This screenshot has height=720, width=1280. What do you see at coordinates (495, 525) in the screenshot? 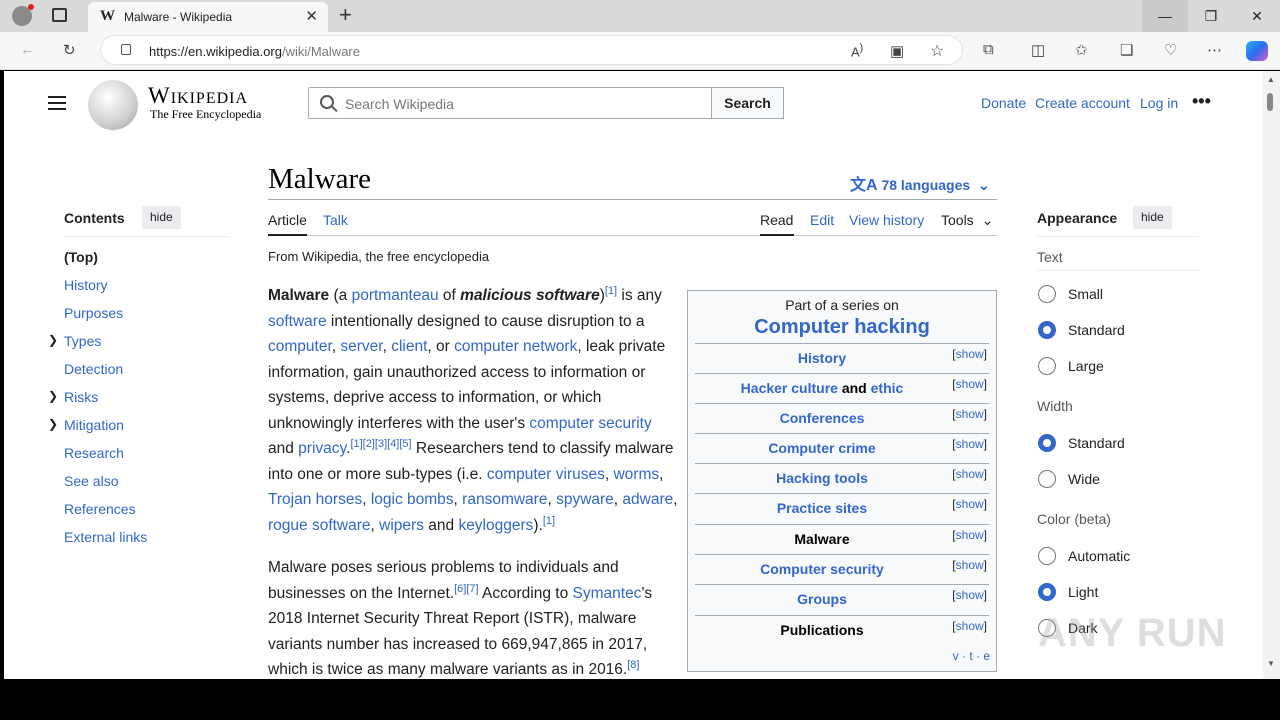
I see `link-keyloggers: keyloggers` at bounding box center [495, 525].